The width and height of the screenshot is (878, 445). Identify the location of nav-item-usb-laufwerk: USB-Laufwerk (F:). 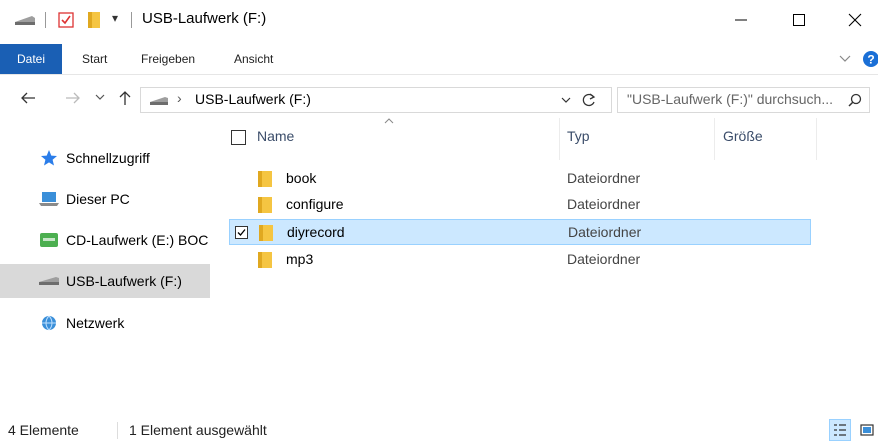
(105, 281).